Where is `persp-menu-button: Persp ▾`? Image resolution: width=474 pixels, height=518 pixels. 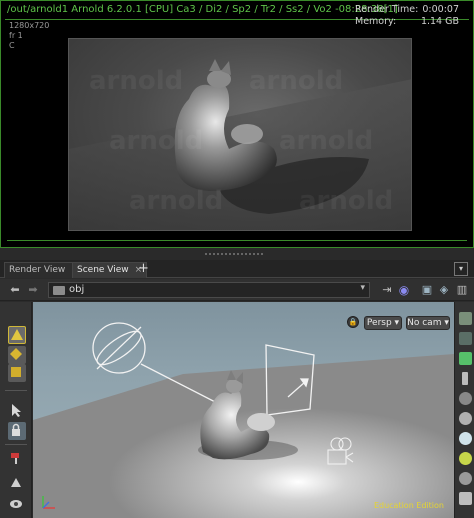
persp-menu-button: Persp ▾ is located at coordinates (383, 323).